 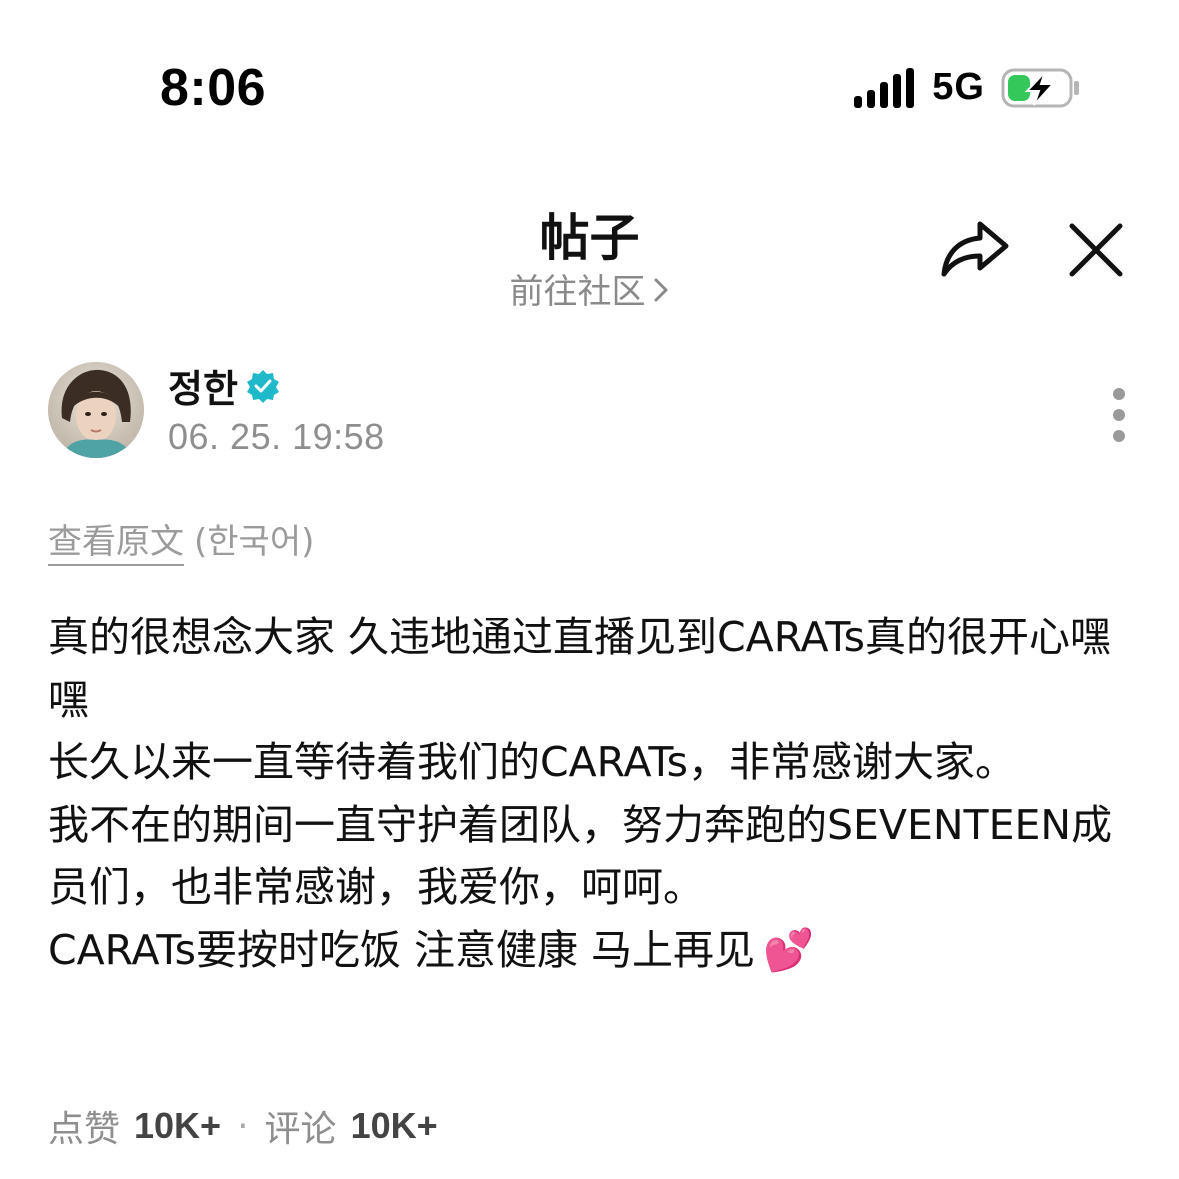 What do you see at coordinates (84, 1126) in the screenshot?
I see `likes-label: 点赞` at bounding box center [84, 1126].